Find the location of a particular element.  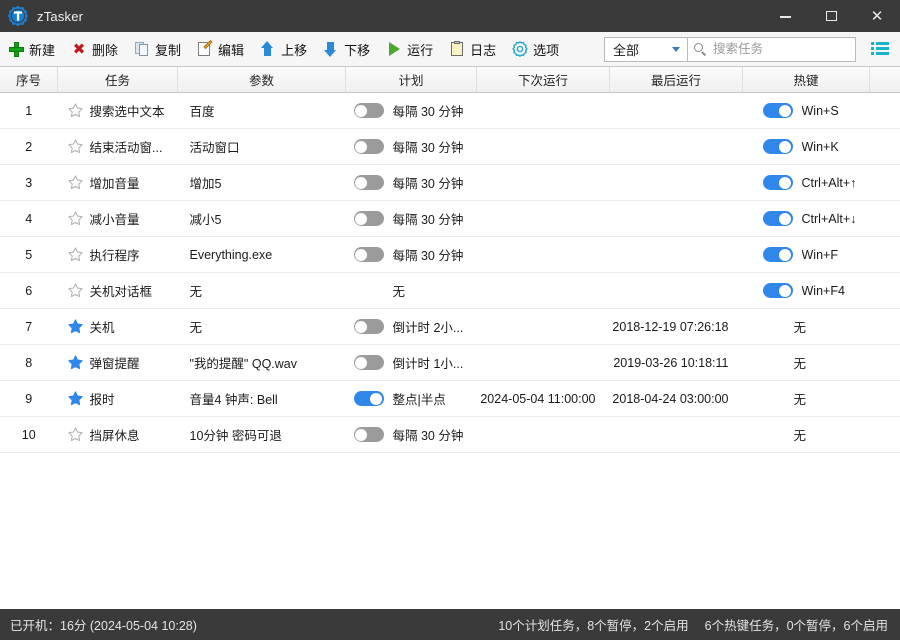

options-button: 选项 is located at coordinates (535, 49).